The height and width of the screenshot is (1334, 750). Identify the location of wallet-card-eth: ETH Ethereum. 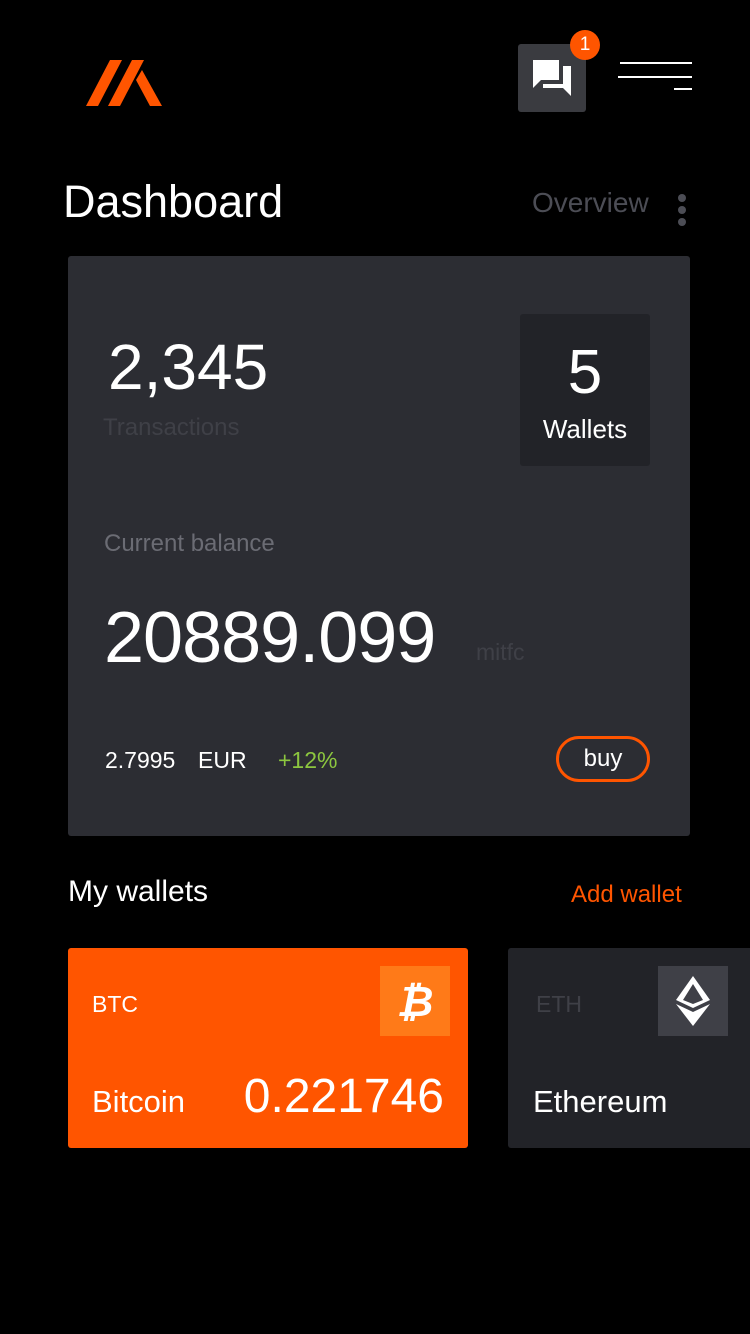
(629, 1048).